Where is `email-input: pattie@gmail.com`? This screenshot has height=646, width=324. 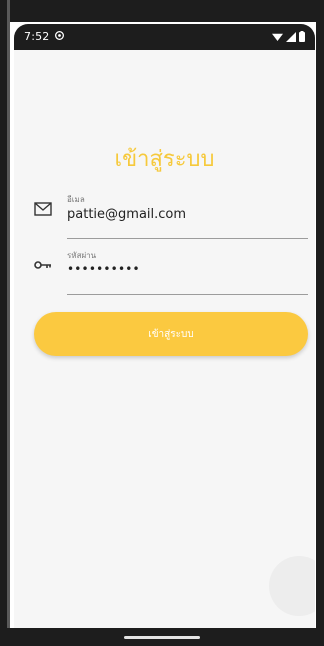 email-input: pattie@gmail.com is located at coordinates (126, 214).